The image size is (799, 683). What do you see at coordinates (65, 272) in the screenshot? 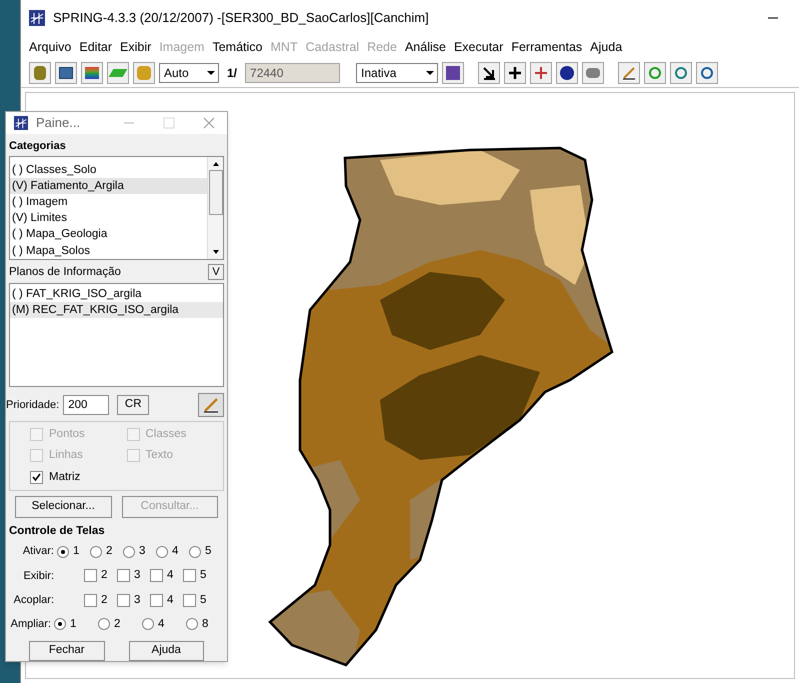
I see `section-label: Planos de Informação` at bounding box center [65, 272].